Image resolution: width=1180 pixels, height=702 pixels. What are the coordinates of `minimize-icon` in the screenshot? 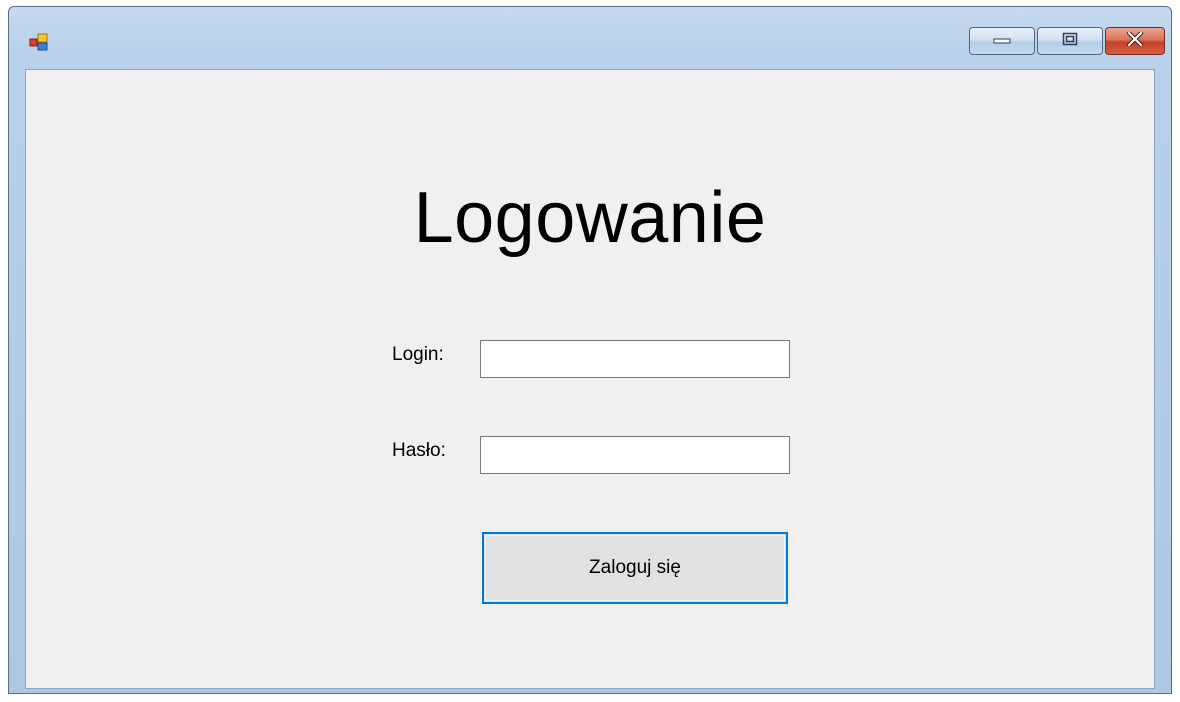 It's located at (1002, 41).